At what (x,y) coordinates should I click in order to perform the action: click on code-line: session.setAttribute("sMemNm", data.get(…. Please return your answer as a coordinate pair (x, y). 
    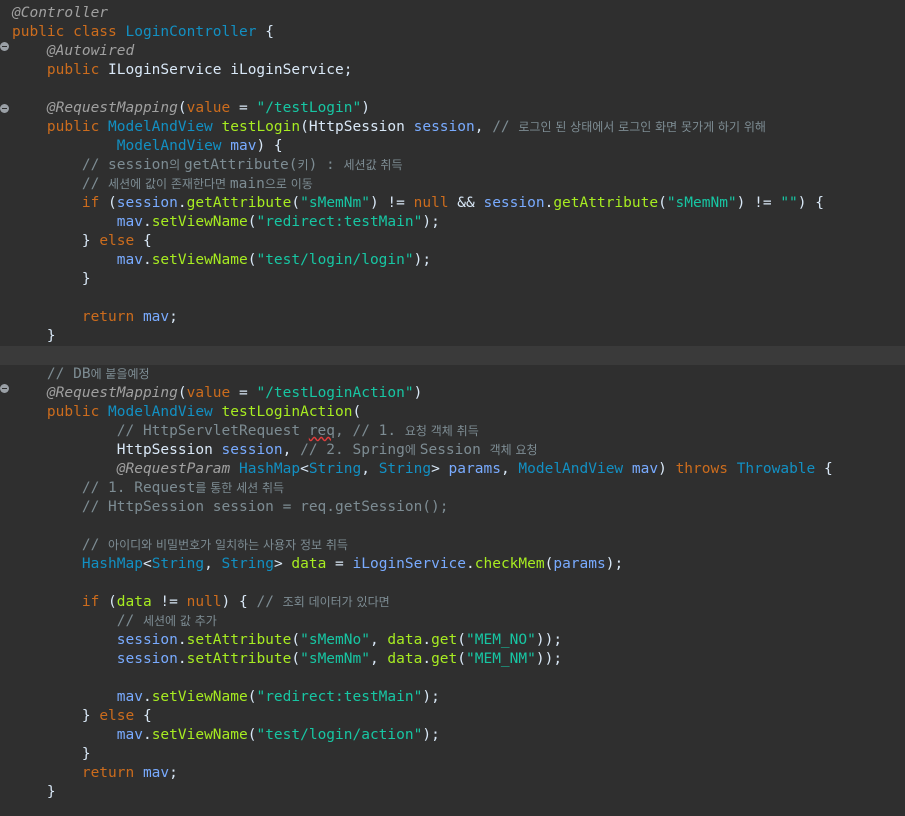
    Looking at the image, I should click on (339, 659).